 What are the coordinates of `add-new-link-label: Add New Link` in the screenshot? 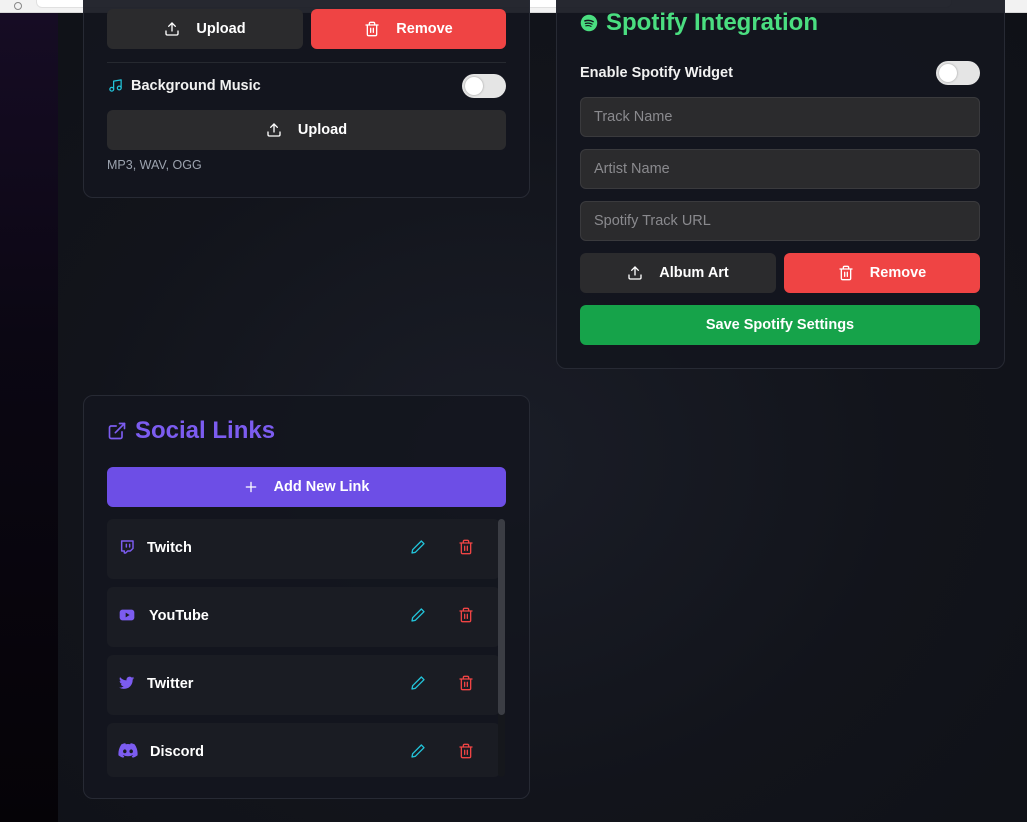 It's located at (321, 487).